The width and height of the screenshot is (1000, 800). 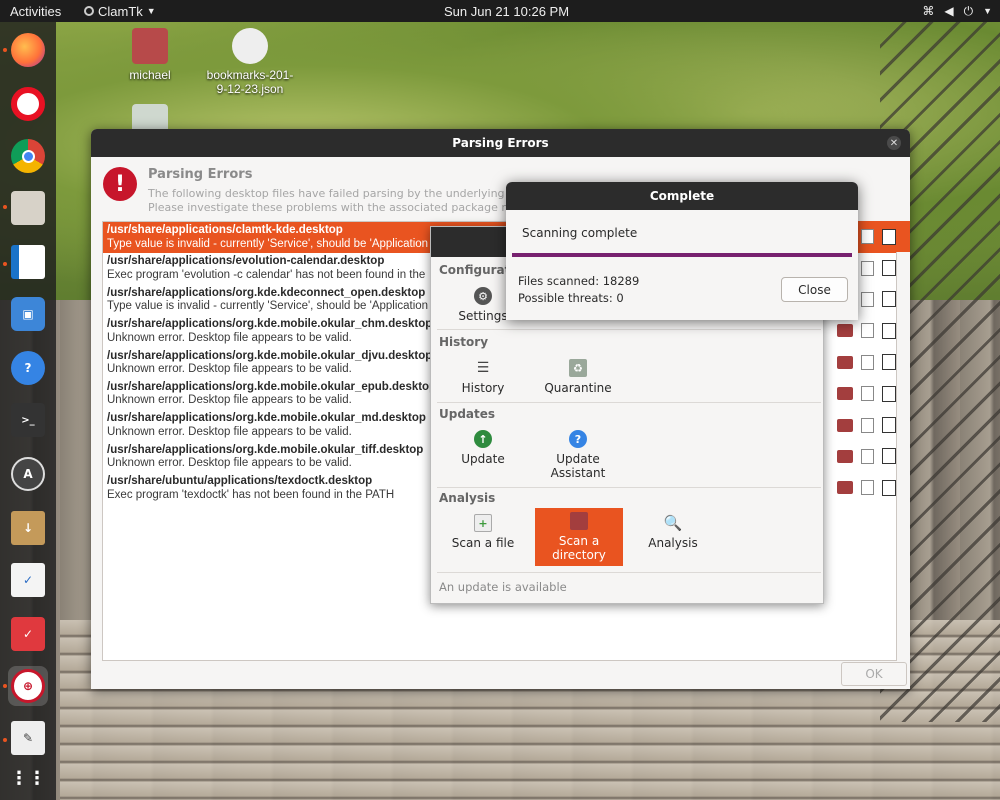 I want to click on software-updater-icon: A, so click(x=28, y=474).